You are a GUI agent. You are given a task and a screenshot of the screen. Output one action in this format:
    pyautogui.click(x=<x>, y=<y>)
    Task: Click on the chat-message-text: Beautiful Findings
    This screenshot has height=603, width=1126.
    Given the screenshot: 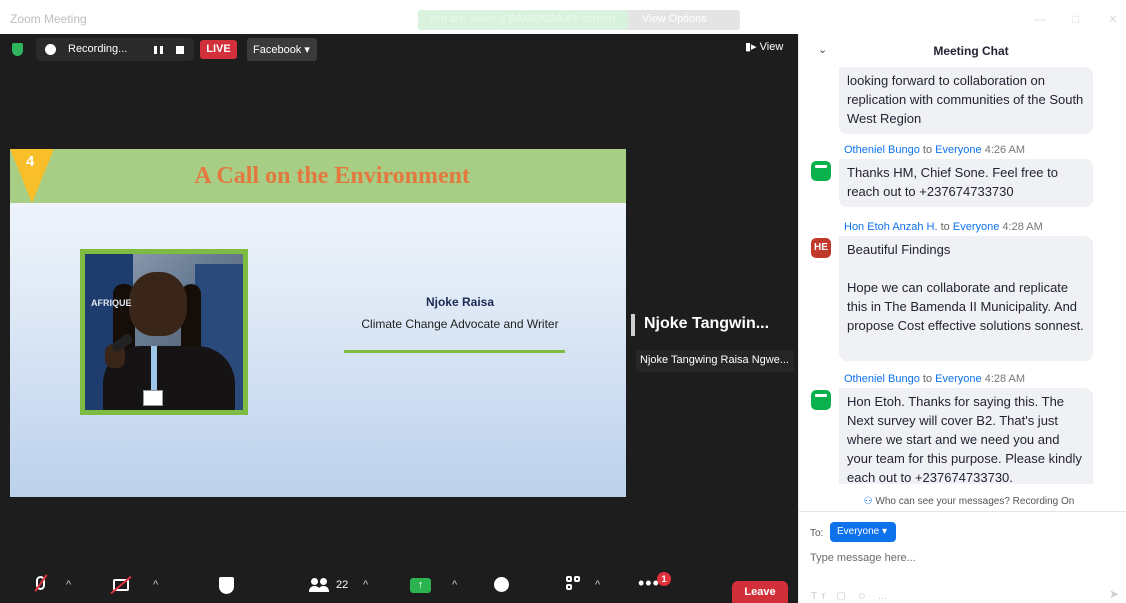 What is the action you would take?
    pyautogui.click(x=899, y=249)
    